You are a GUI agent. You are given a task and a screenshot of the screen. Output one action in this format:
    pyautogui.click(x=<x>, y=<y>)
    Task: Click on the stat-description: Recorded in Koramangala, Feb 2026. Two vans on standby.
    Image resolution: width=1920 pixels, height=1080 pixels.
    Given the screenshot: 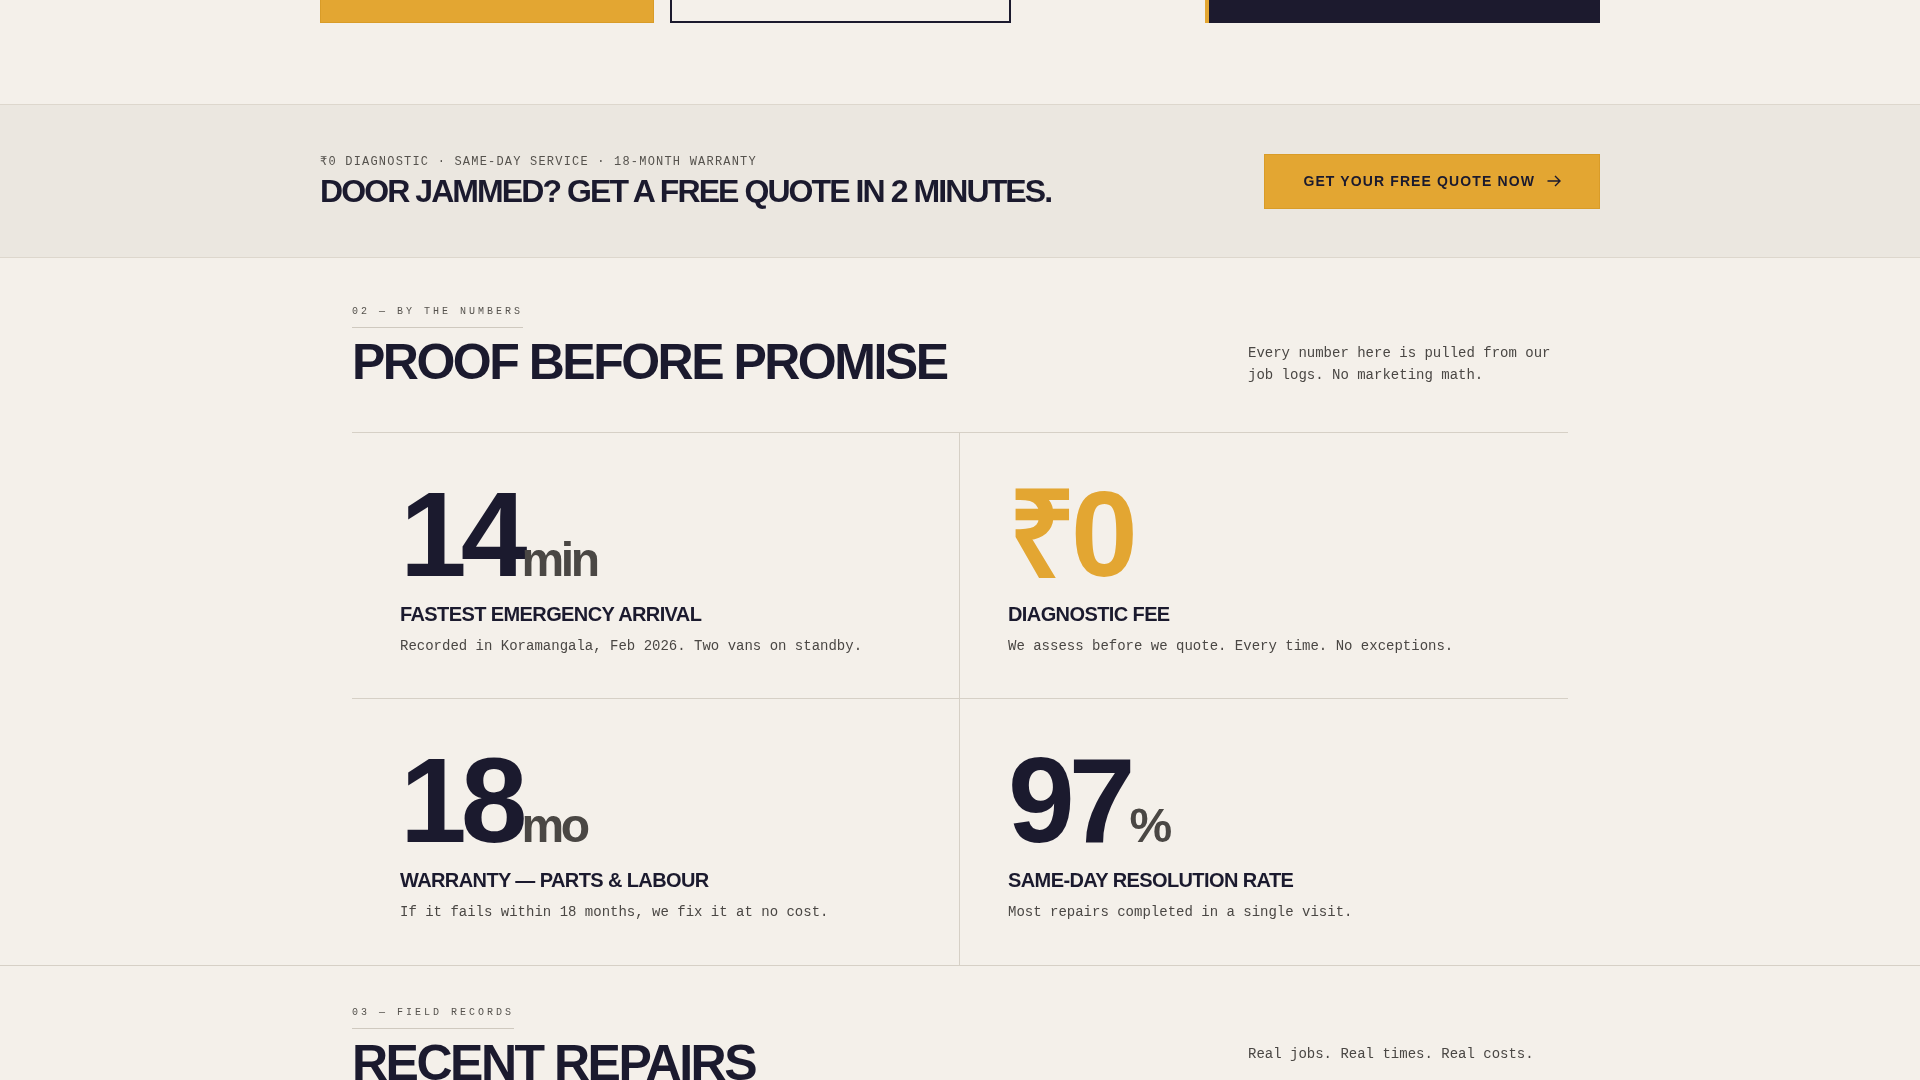 What is the action you would take?
    pyautogui.click(x=632, y=646)
    